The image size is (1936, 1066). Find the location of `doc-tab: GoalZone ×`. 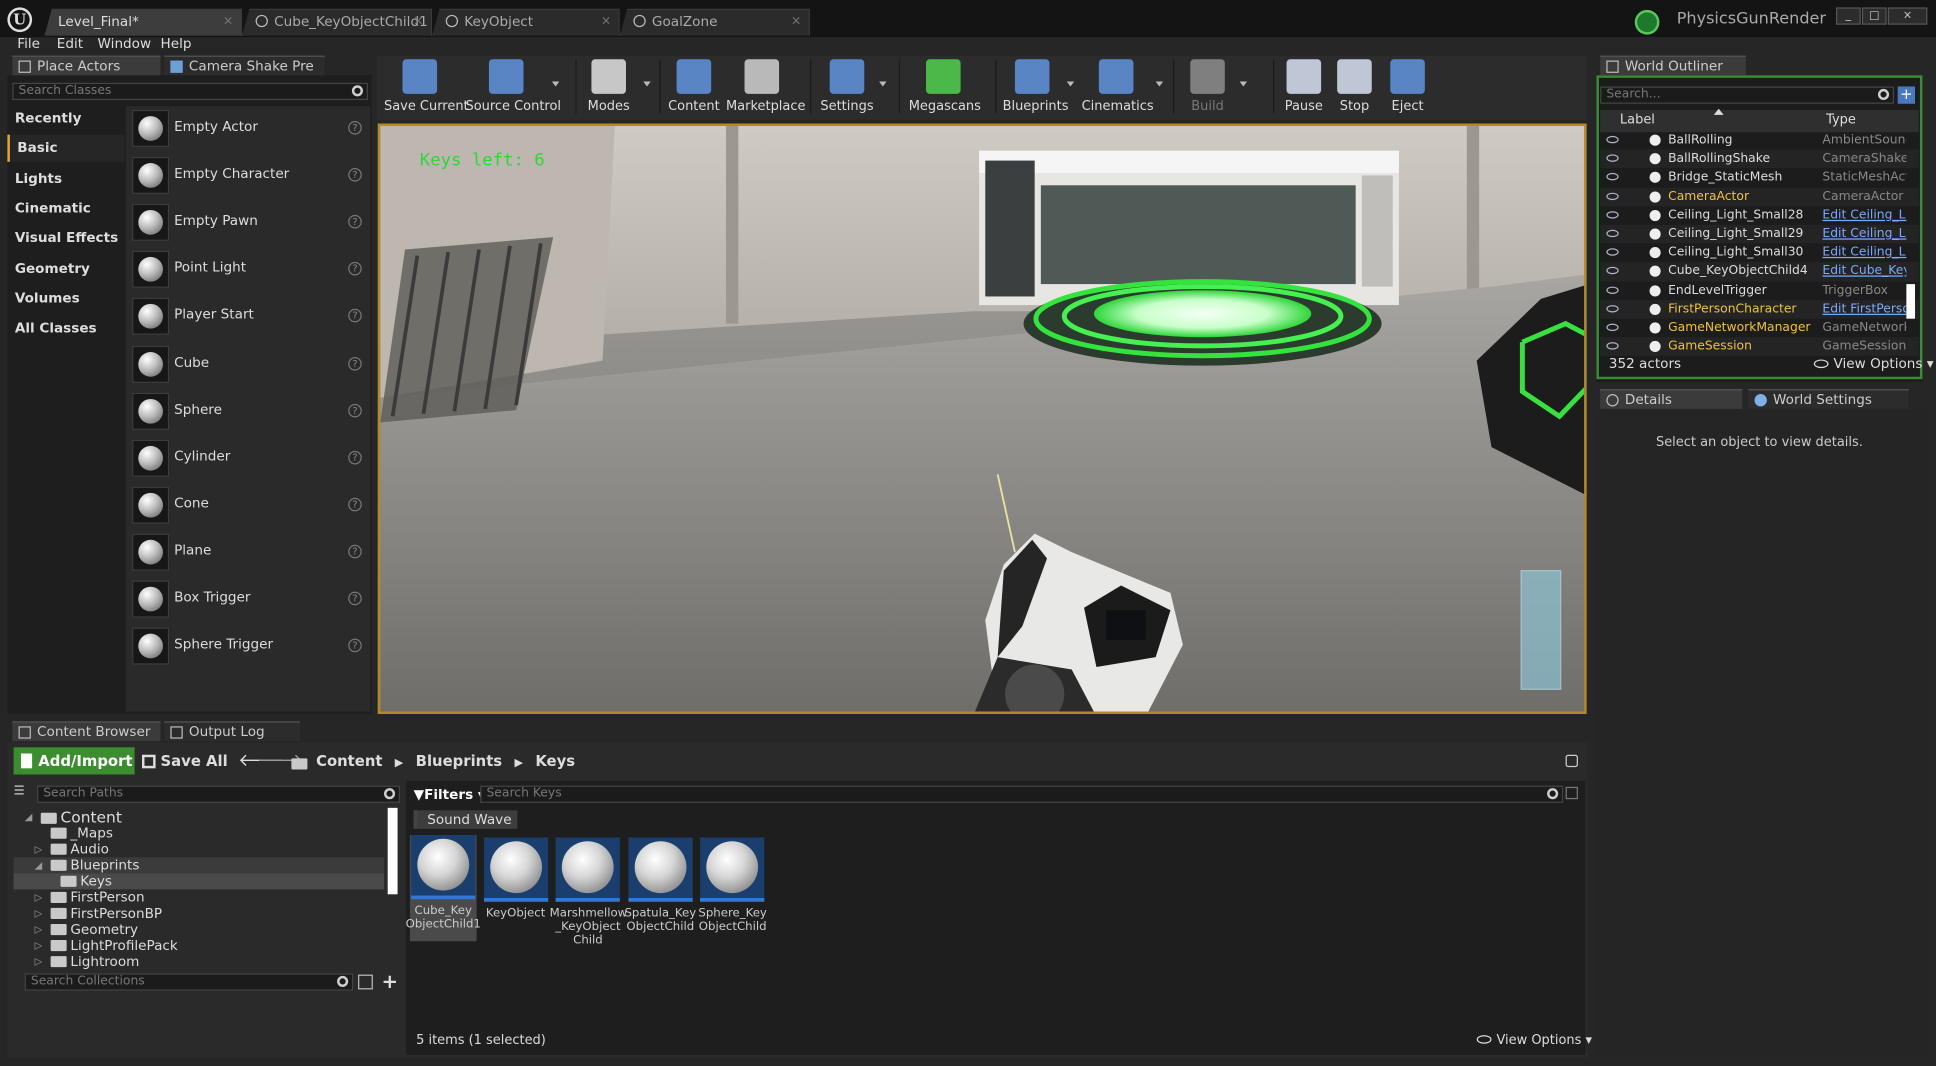

doc-tab: GoalZone × is located at coordinates (714, 22).